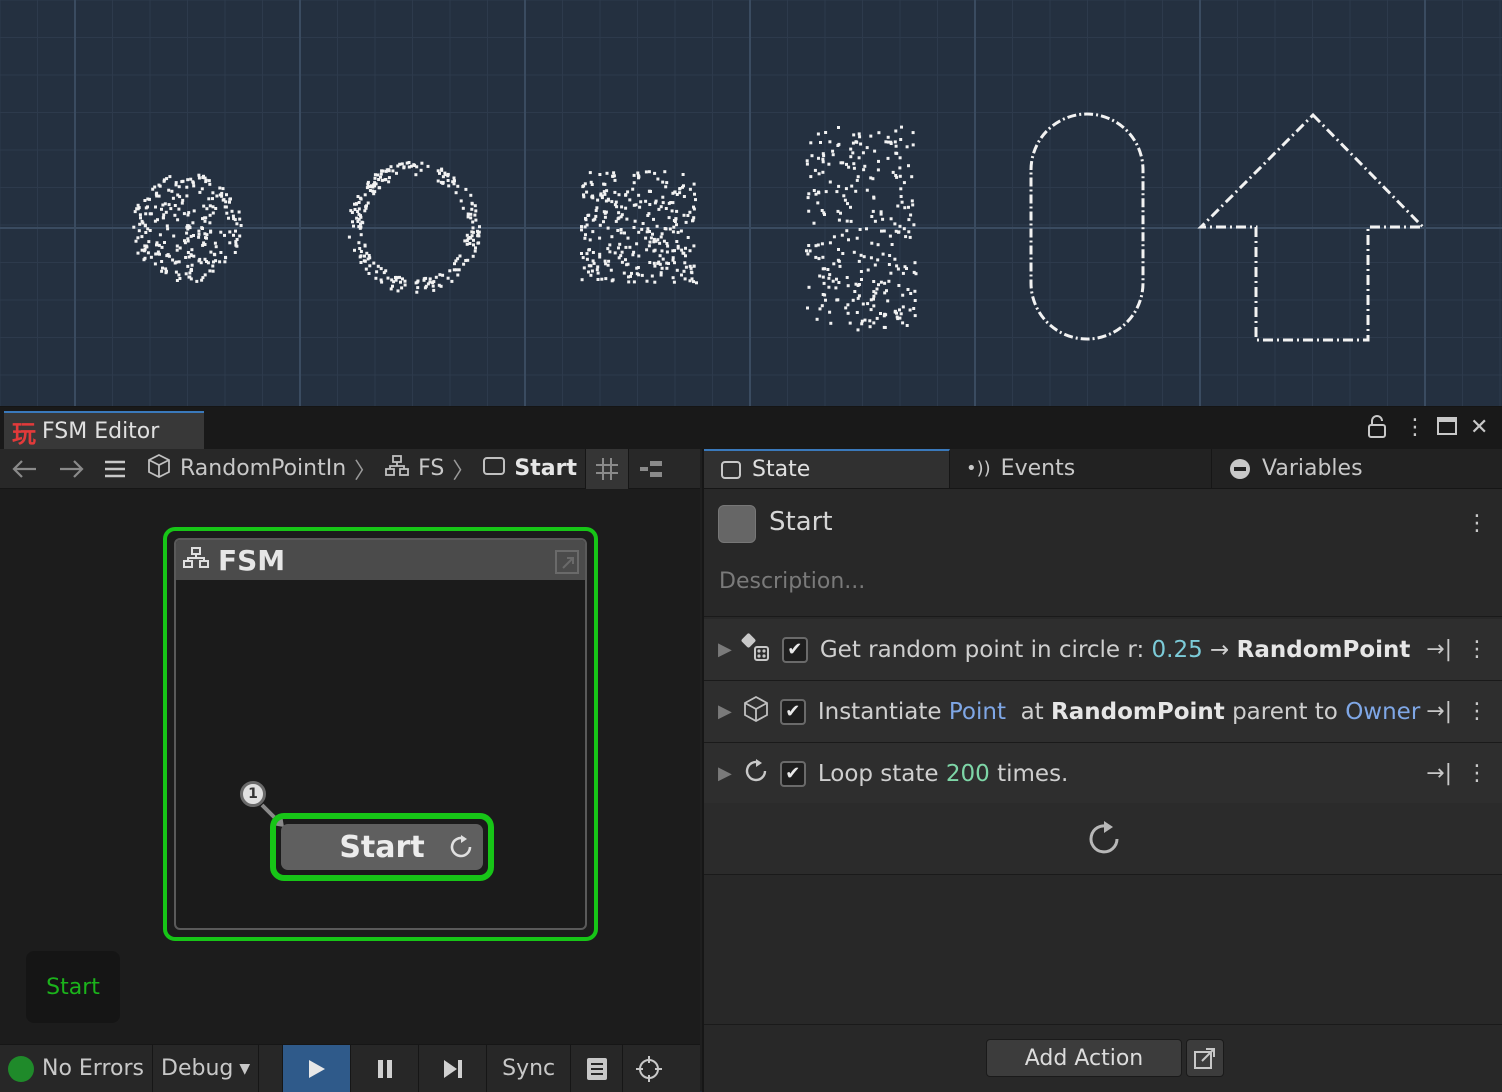 The width and height of the screenshot is (1502, 1092). What do you see at coordinates (1377, 430) in the screenshot?
I see `lock-icon` at bounding box center [1377, 430].